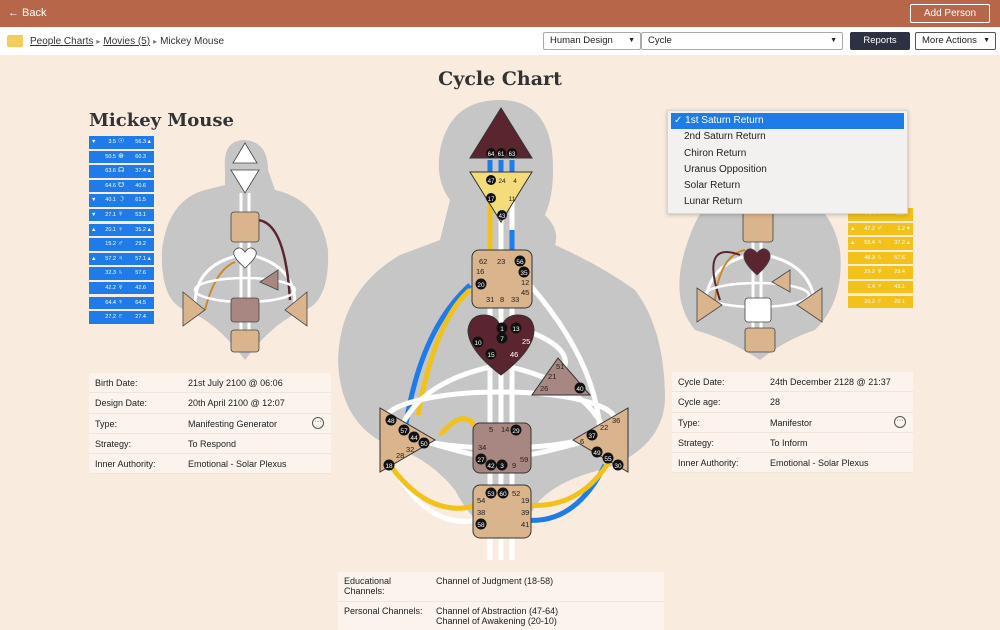 This screenshot has height=630, width=1000. Describe the element at coordinates (524, 459) in the screenshot. I see `gate-label: 59` at that location.